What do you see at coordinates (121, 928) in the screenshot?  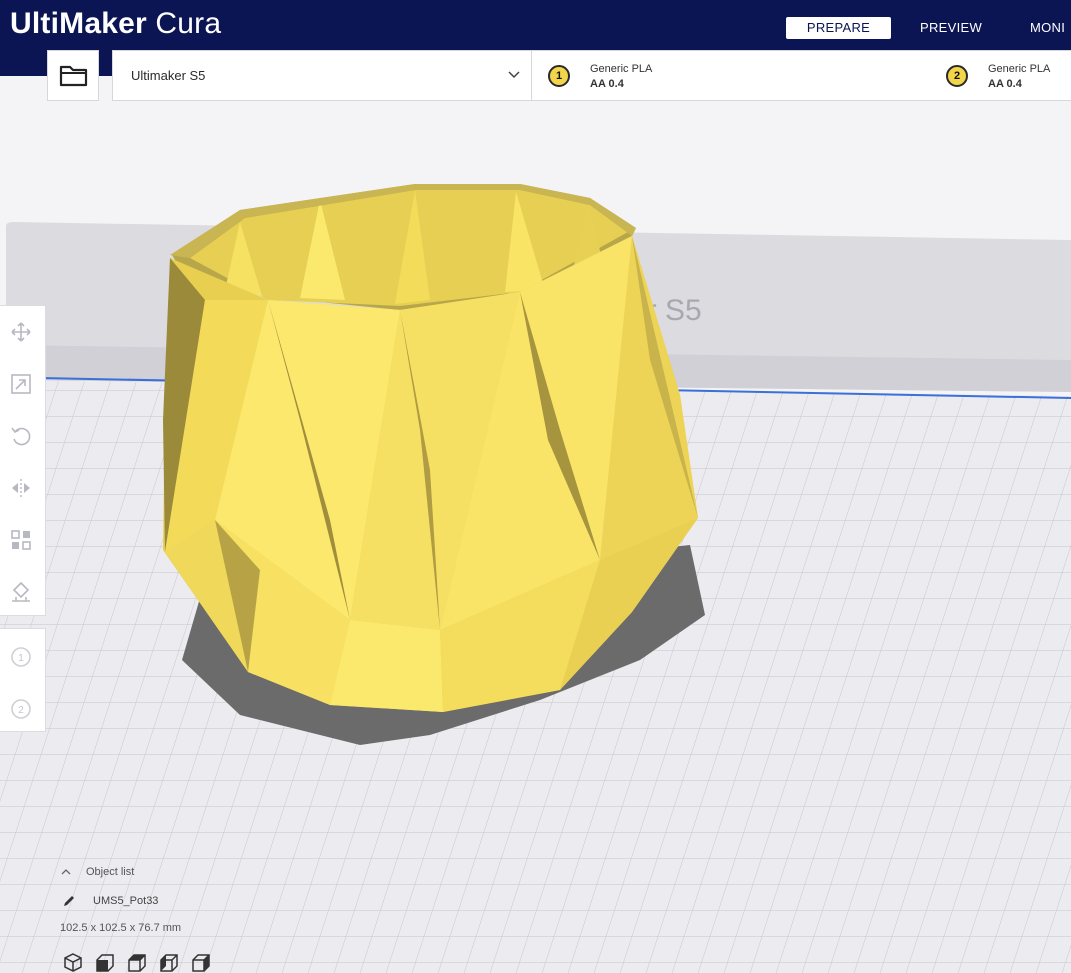 I see `object-dimensions: 102.5 x 102.5 x 76.7 mm` at bounding box center [121, 928].